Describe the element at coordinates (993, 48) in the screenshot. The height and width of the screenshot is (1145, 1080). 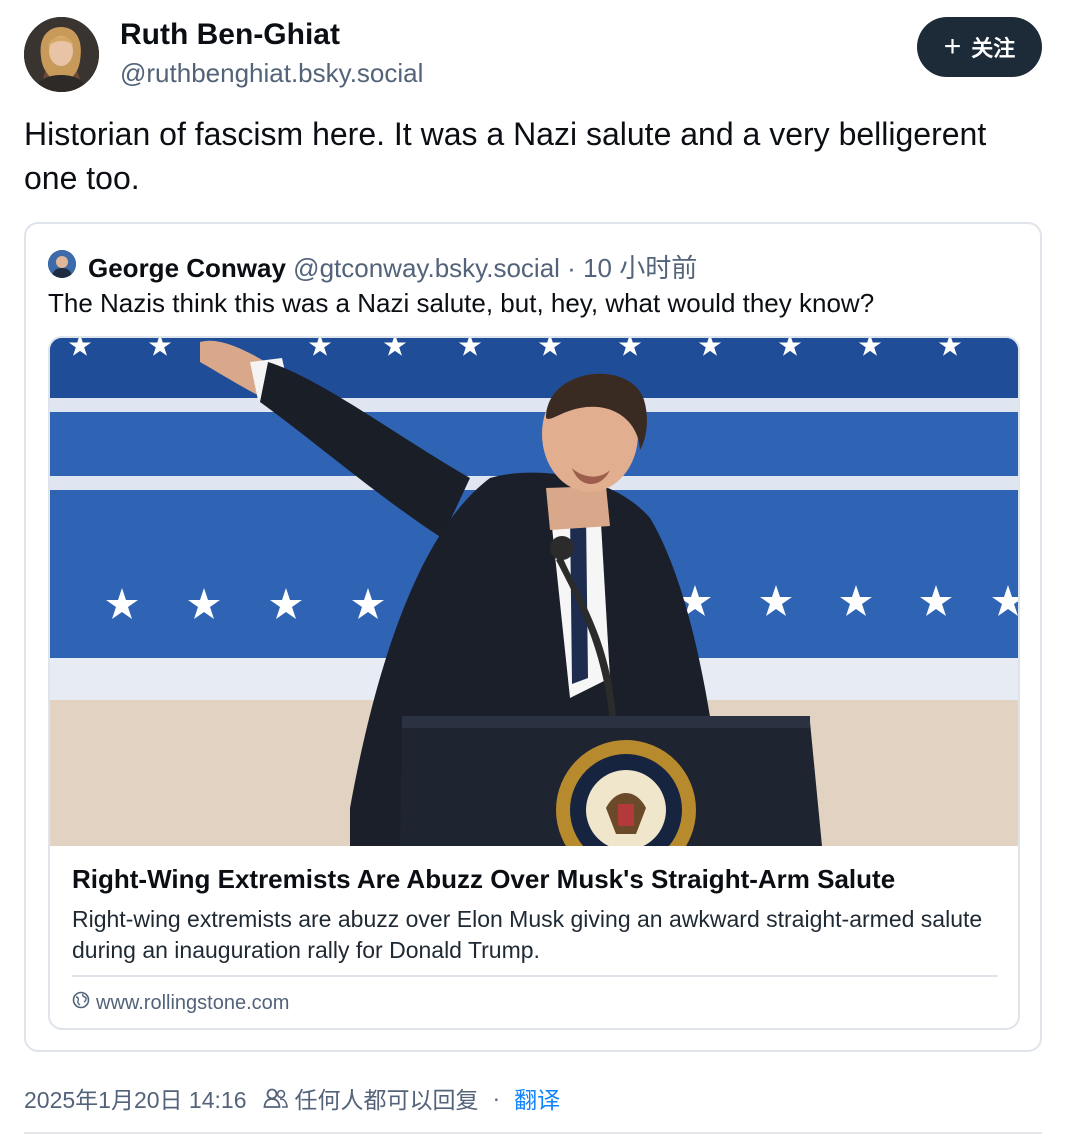
I see `follow-button-label: 关注` at that location.